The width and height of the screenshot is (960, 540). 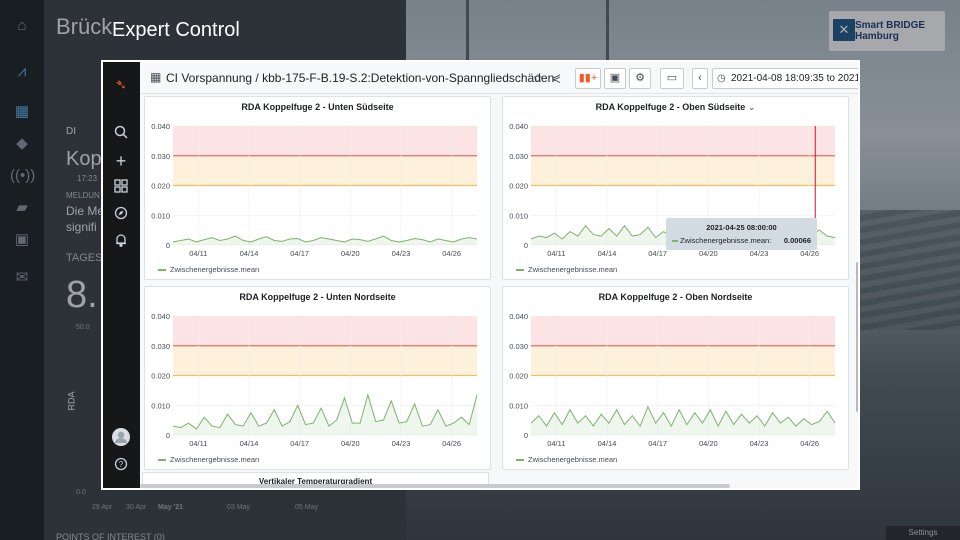 I want to click on explore-icon, so click(x=121, y=215).